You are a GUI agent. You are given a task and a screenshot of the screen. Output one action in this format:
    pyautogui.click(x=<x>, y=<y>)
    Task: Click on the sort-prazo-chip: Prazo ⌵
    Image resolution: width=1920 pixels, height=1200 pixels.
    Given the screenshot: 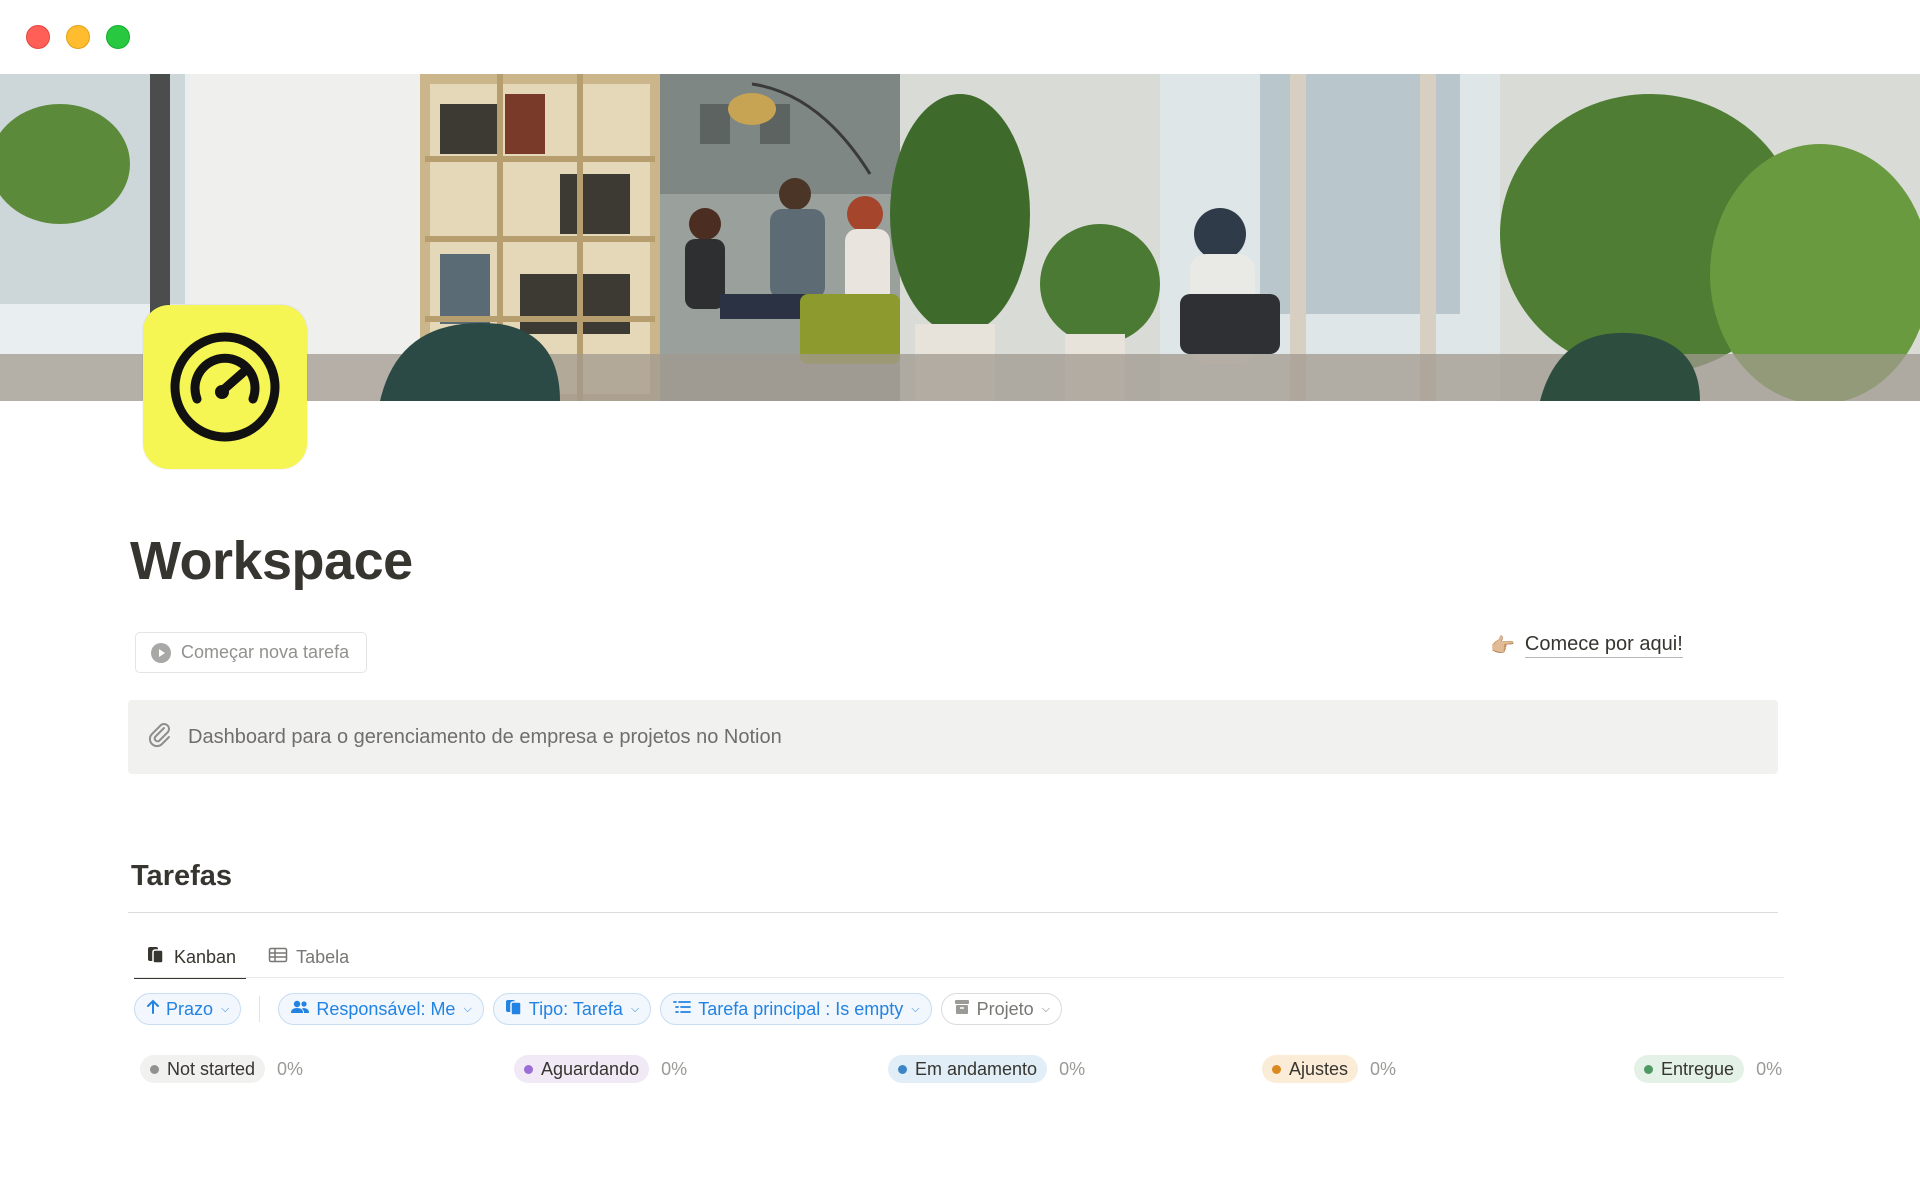 What is the action you would take?
    pyautogui.click(x=188, y=1009)
    